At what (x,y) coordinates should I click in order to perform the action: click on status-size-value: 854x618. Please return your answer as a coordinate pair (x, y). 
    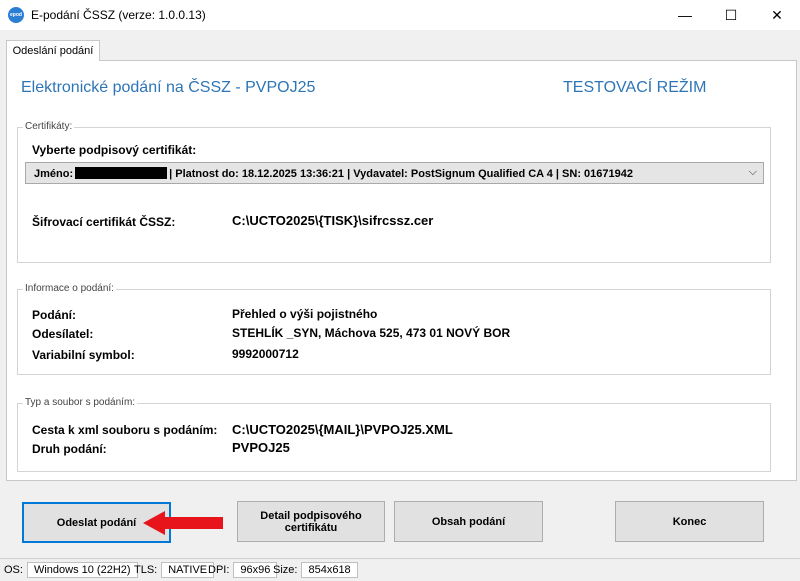
    Looking at the image, I should click on (329, 570).